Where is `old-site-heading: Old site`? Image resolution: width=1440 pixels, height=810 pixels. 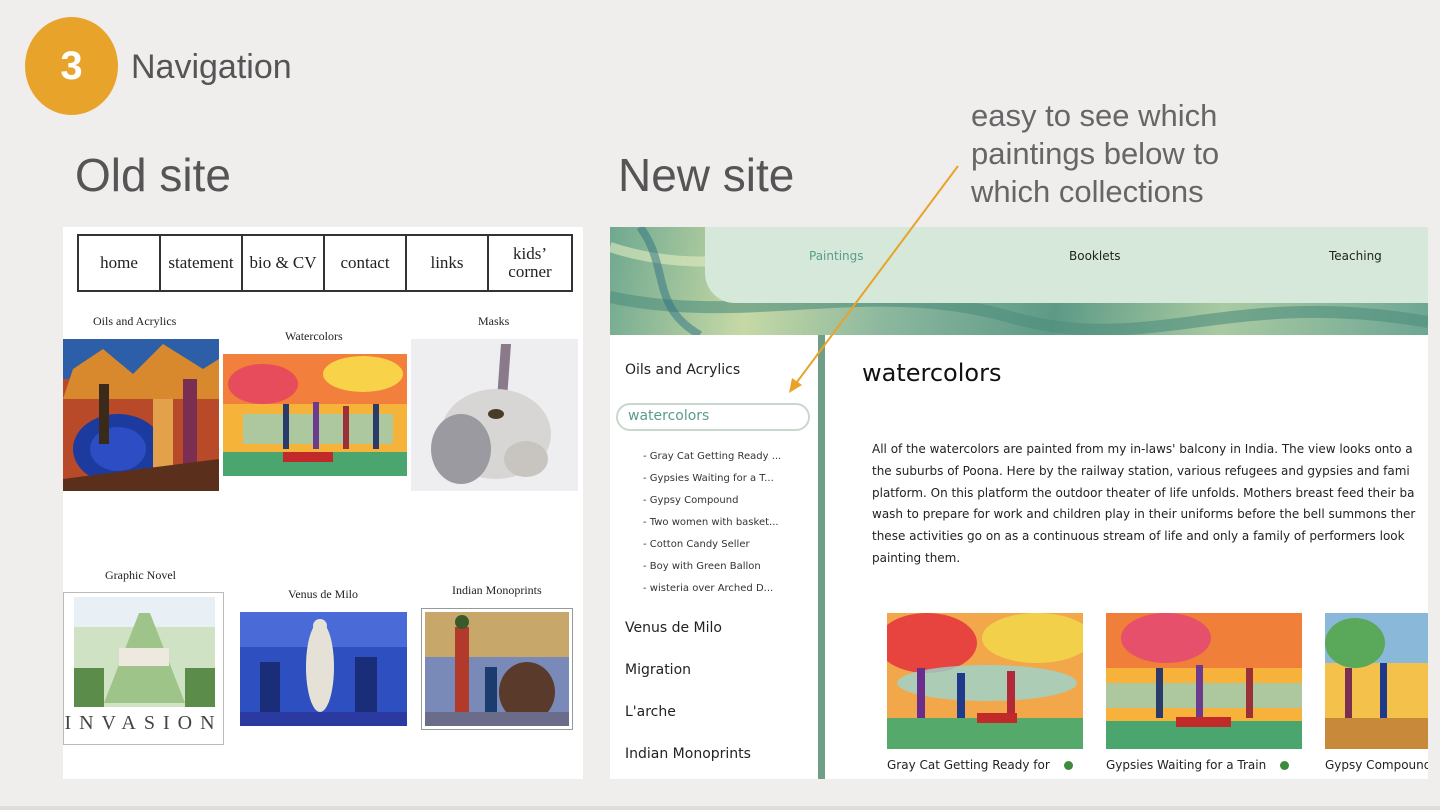 old-site-heading: Old site is located at coordinates (153, 175).